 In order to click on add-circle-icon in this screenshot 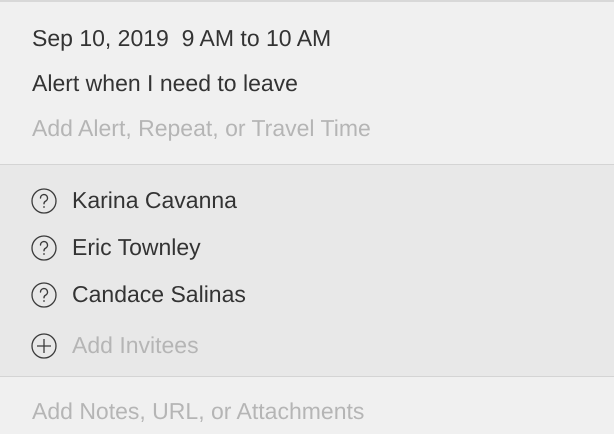, I will do `click(44, 345)`.